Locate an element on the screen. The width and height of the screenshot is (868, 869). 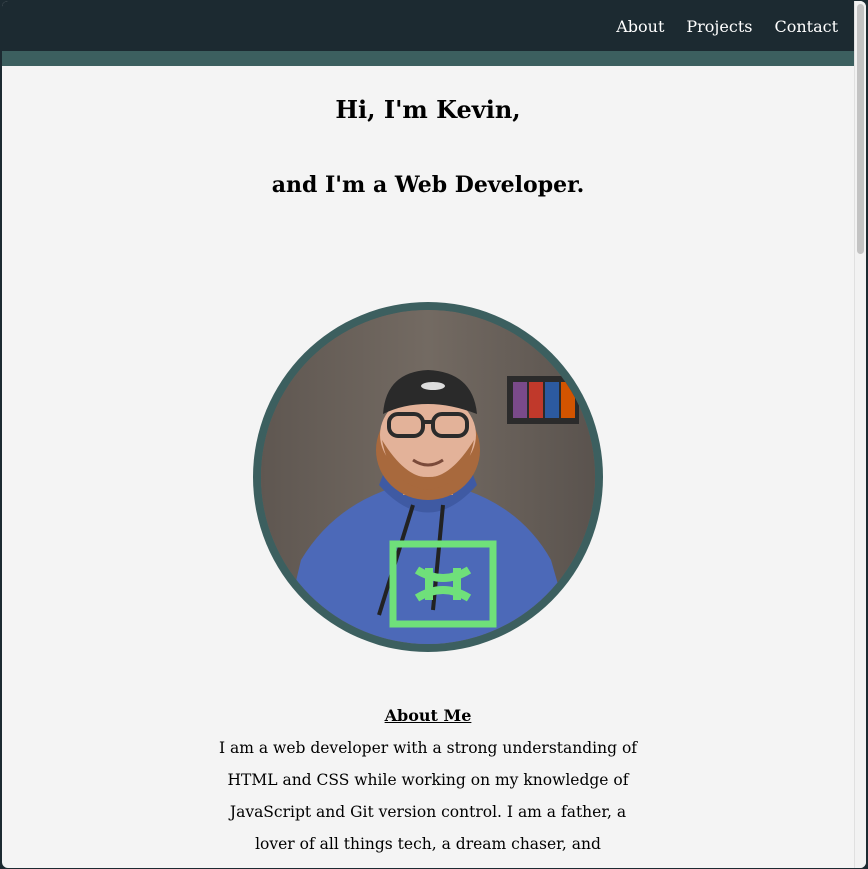
header-accent-bar is located at coordinates (428, 58).